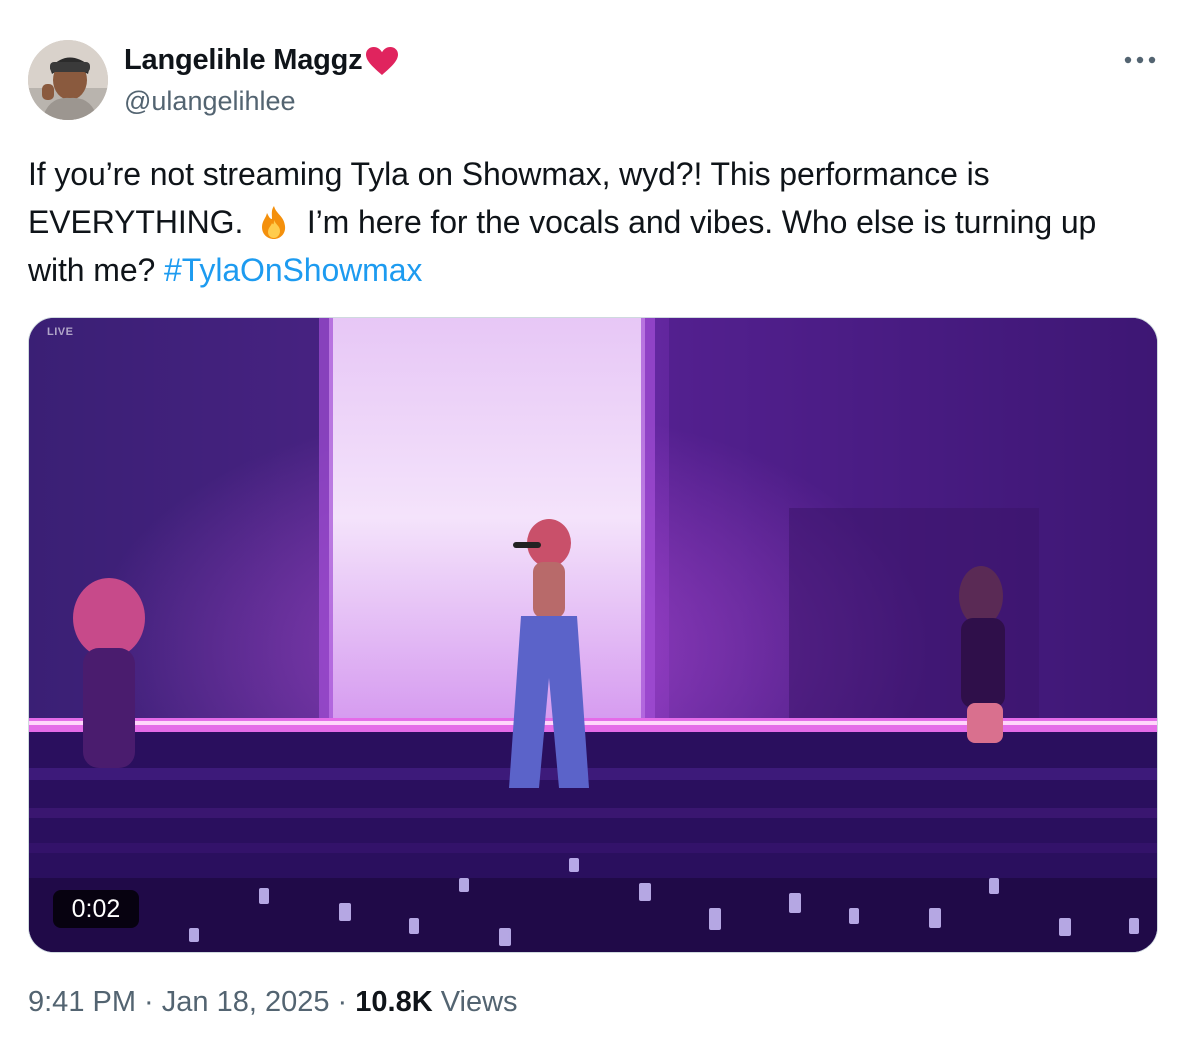  I want to click on live-label: LIVE, so click(60, 332).